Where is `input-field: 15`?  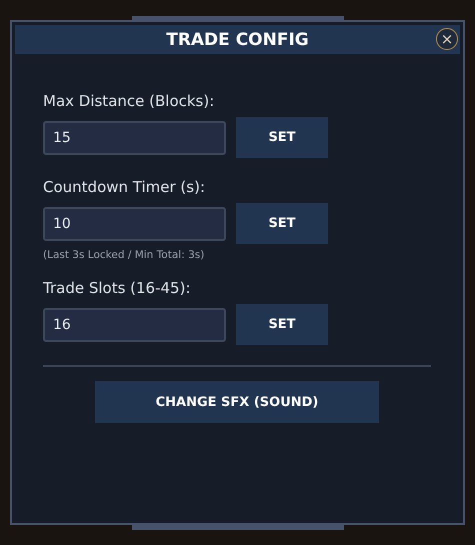
input-field: 15 is located at coordinates (134, 137).